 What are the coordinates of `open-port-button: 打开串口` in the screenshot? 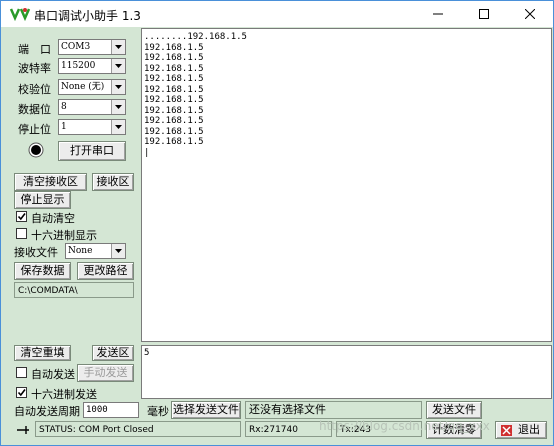 It's located at (92, 151).